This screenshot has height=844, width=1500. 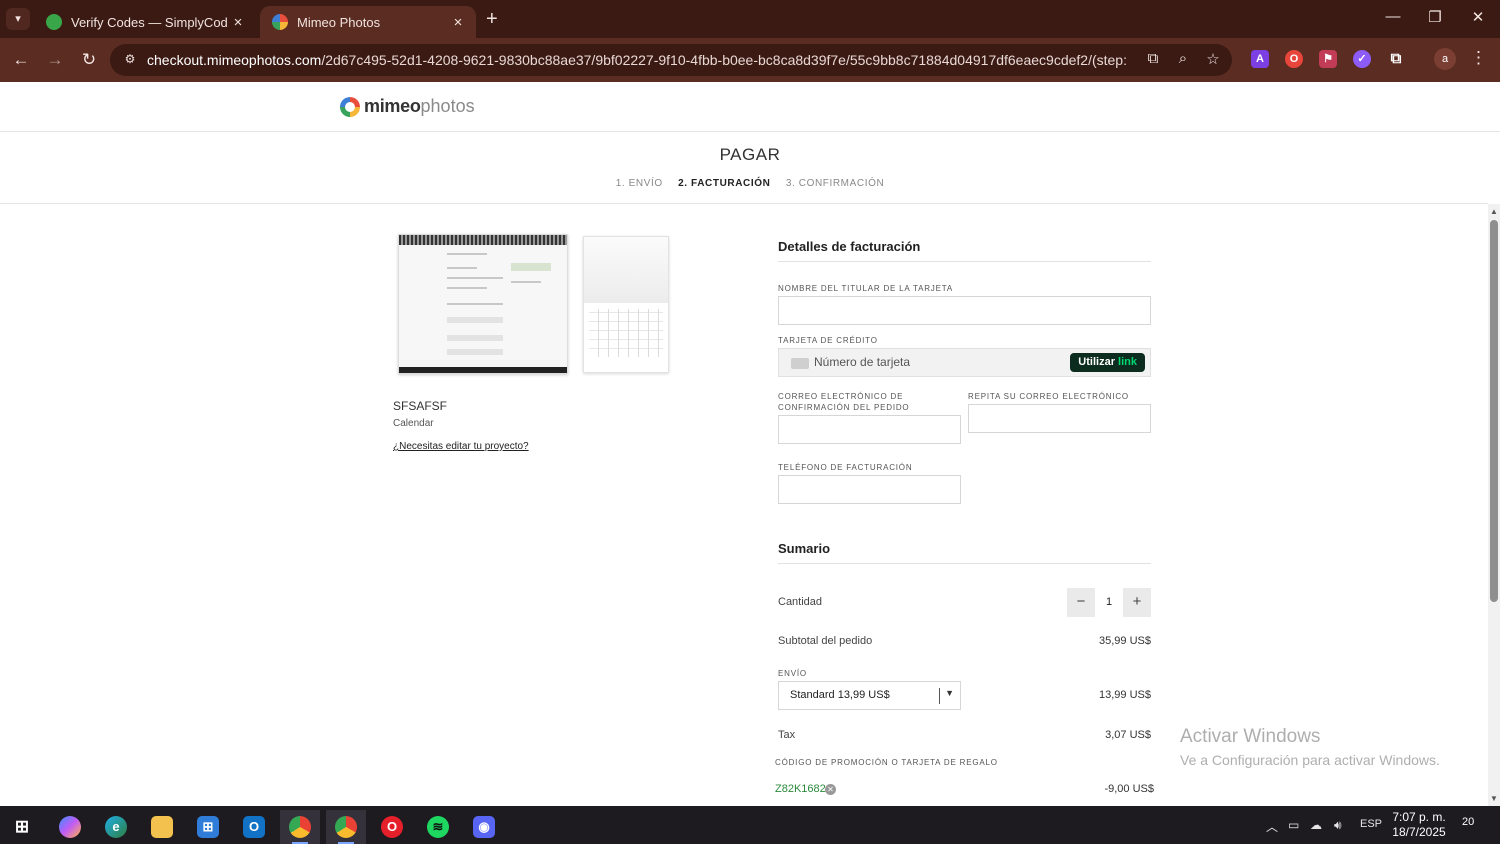 I want to click on simplycodes-icon, so click(x=54, y=22).